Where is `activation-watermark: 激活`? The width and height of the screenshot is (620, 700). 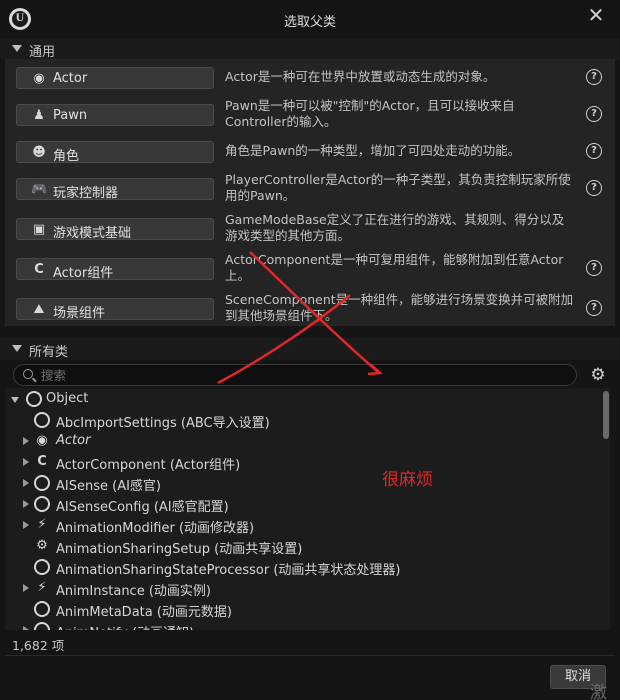
activation-watermark: 激活 is located at coordinates (598, 691).